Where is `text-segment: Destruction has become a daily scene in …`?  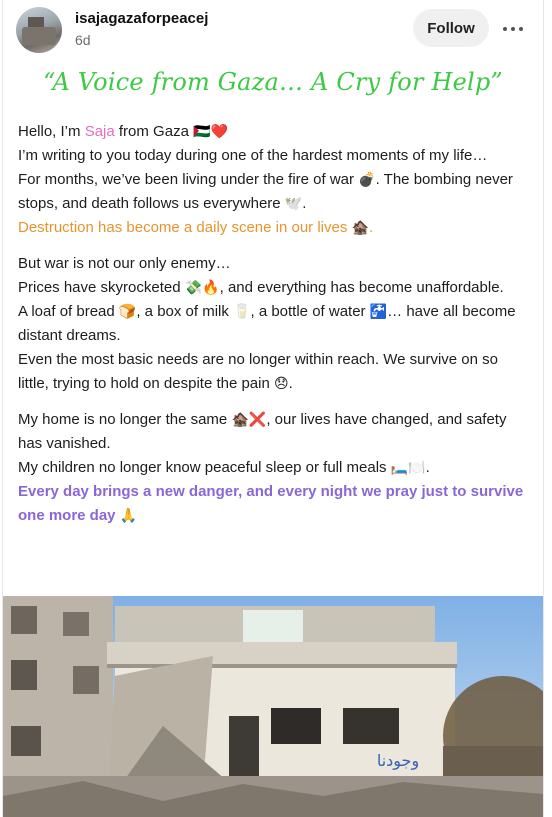 text-segment: Destruction has become a daily scene in … is located at coordinates (185, 227).